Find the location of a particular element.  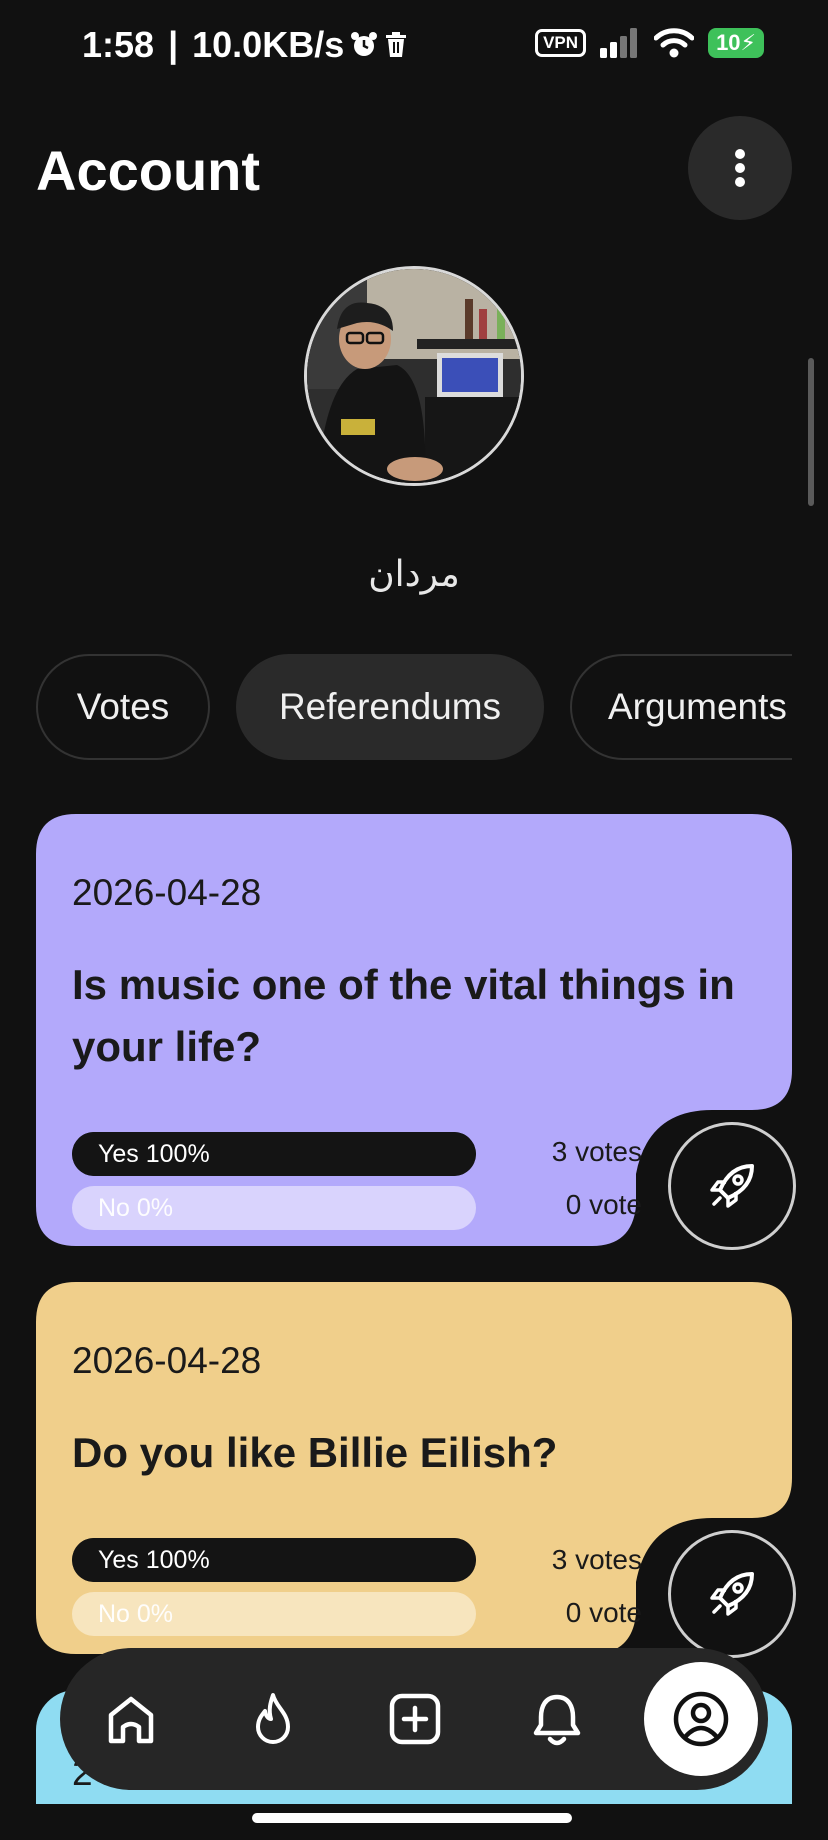

network-speed: 10.0KB/s is located at coordinates (268, 44).